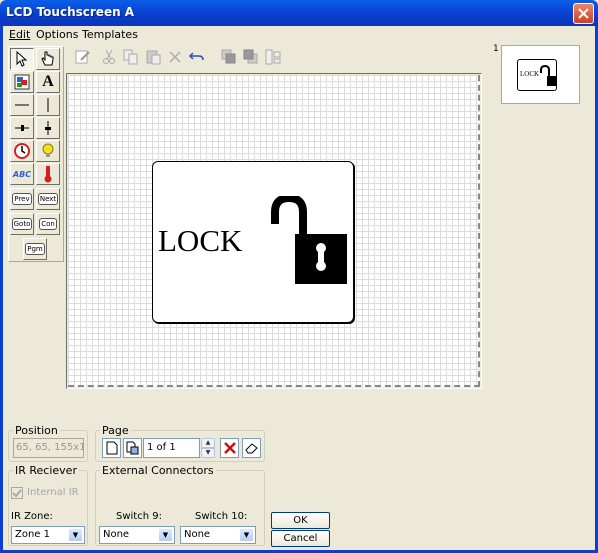  Describe the element at coordinates (208, 453) in the screenshot. I see `spin-down-icon: ▼` at that location.